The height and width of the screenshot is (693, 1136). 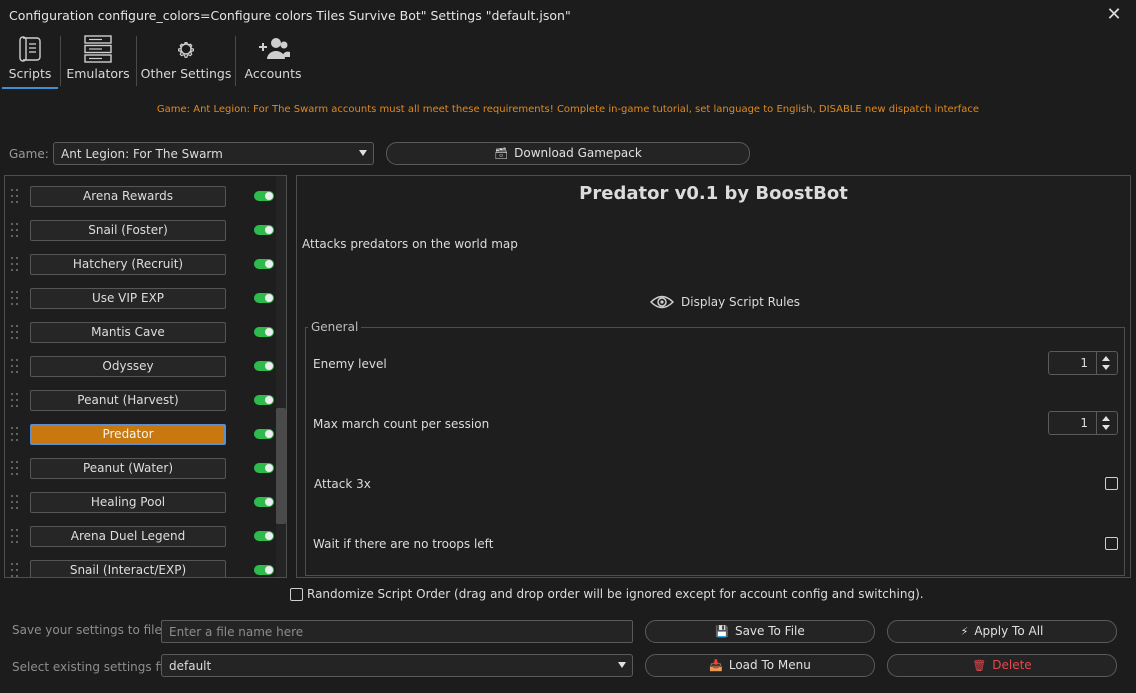 I want to click on script-button: Hatchery (Recruit), so click(x=128, y=264).